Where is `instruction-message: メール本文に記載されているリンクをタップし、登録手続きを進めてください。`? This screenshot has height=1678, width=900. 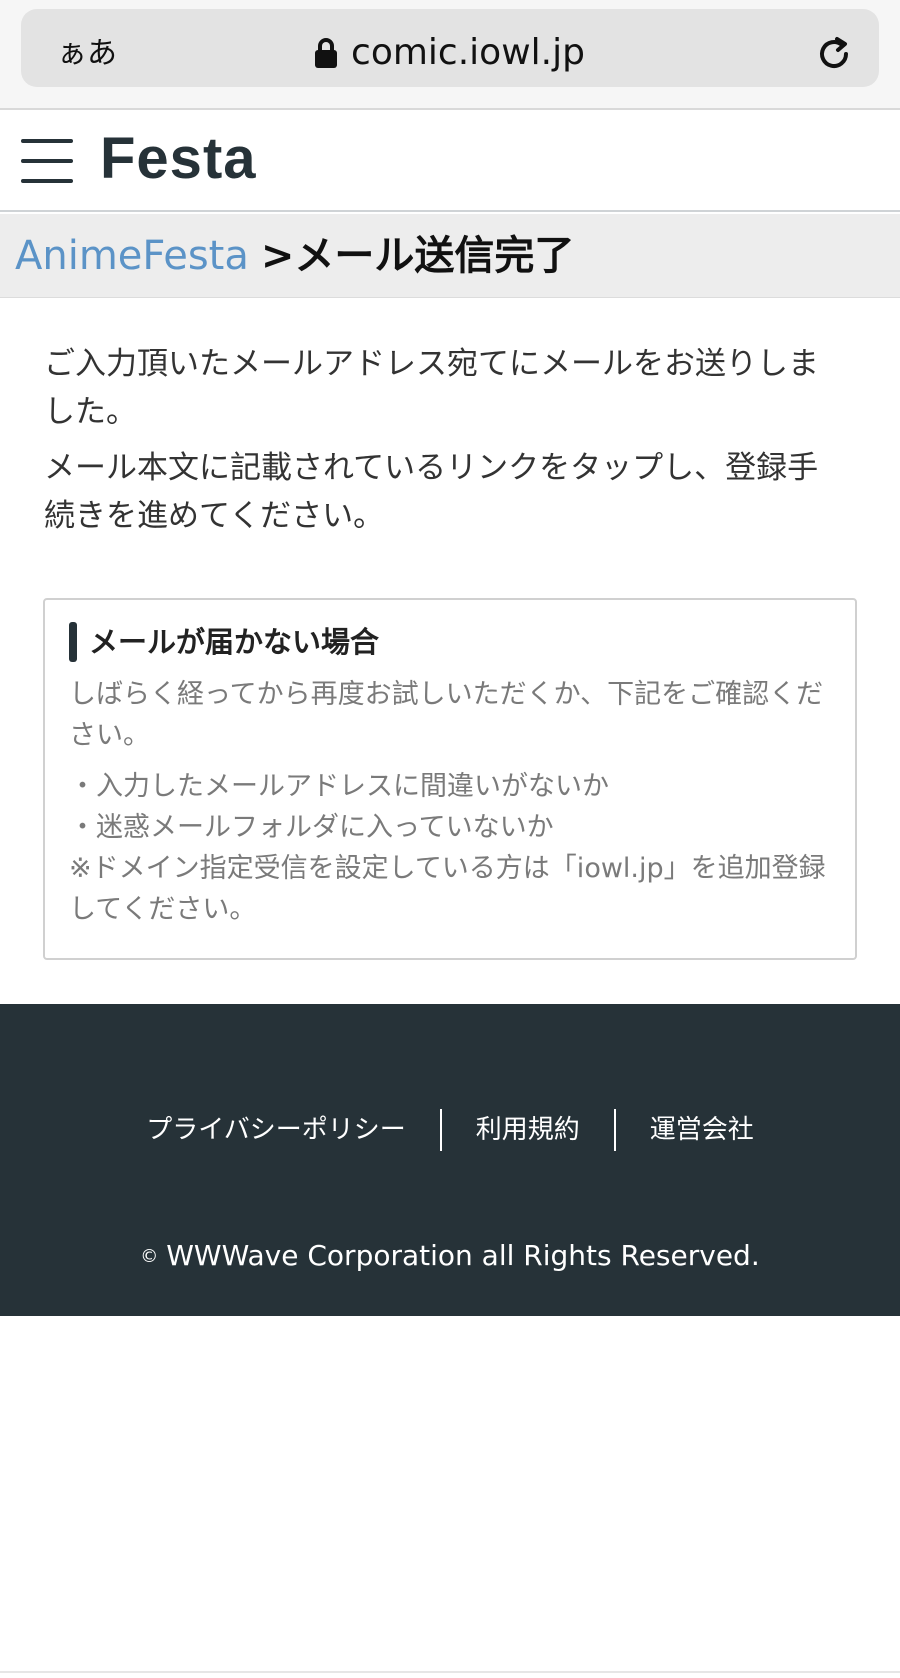
instruction-message: メール本文に記載されているリンクをタップし、登録手続きを進めてください。 is located at coordinates (431, 492).